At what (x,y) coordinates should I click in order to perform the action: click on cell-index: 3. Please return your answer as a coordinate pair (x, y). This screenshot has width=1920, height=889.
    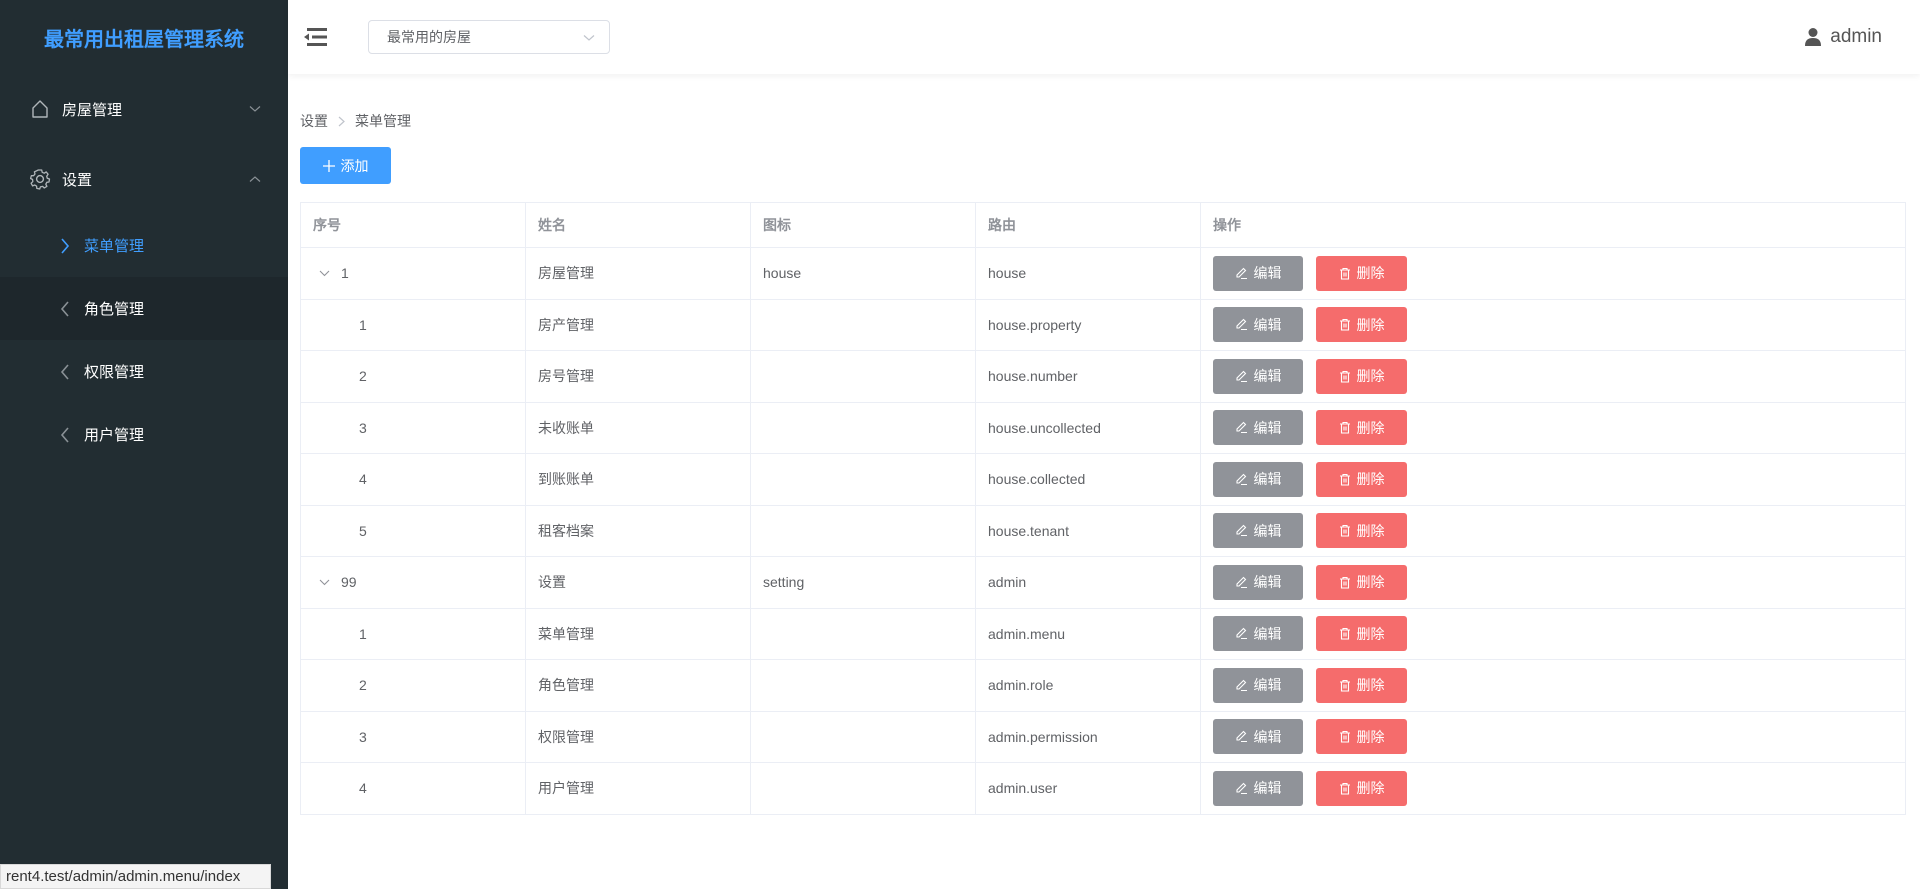
    Looking at the image, I should click on (413, 427).